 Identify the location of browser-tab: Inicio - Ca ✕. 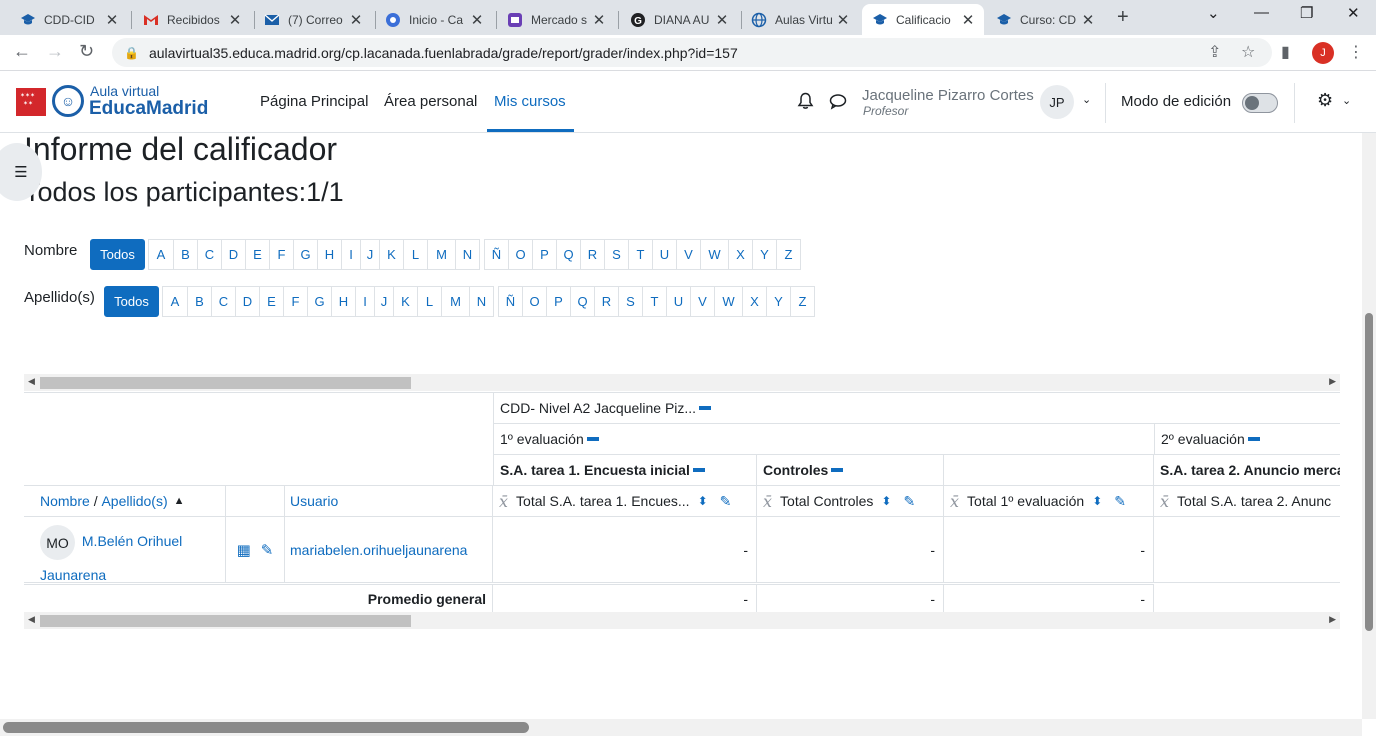
(434, 19).